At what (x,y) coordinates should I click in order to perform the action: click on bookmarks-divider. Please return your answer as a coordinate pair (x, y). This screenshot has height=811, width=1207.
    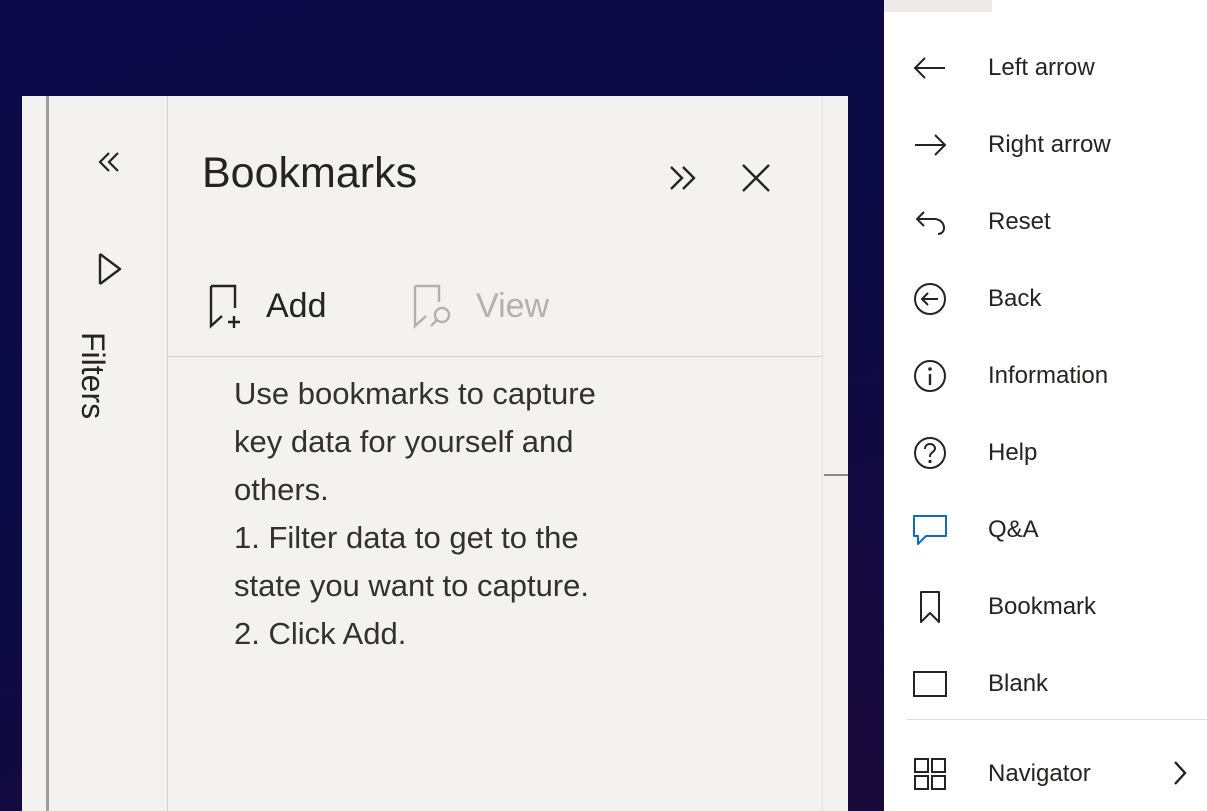
    Looking at the image, I should click on (495, 356).